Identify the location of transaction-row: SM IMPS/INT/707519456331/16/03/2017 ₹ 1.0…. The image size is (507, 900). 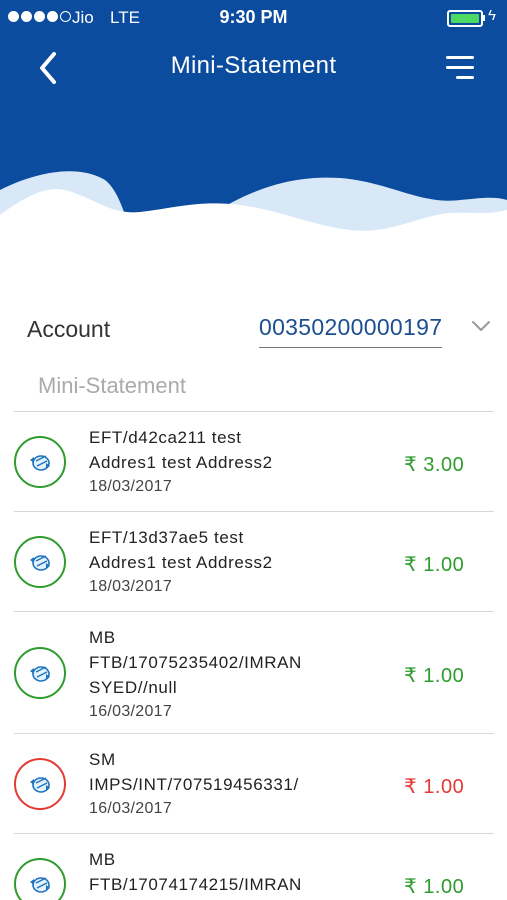
(254, 783).